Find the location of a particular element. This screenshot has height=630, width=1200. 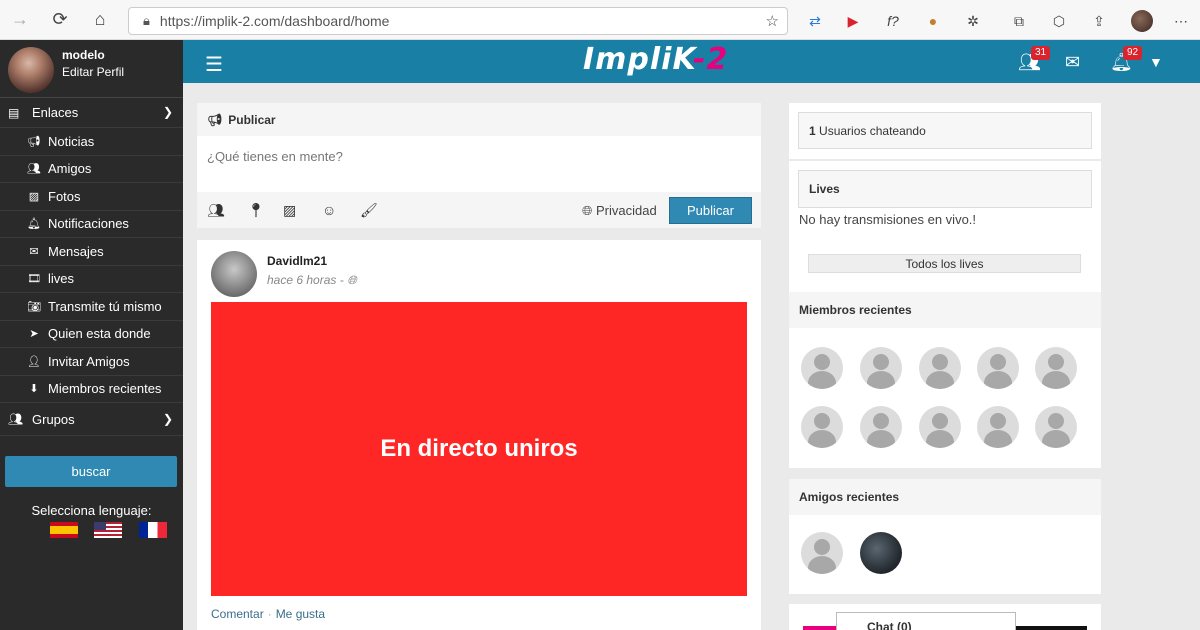

cookie-extension-icon: ● is located at coordinates (933, 21).